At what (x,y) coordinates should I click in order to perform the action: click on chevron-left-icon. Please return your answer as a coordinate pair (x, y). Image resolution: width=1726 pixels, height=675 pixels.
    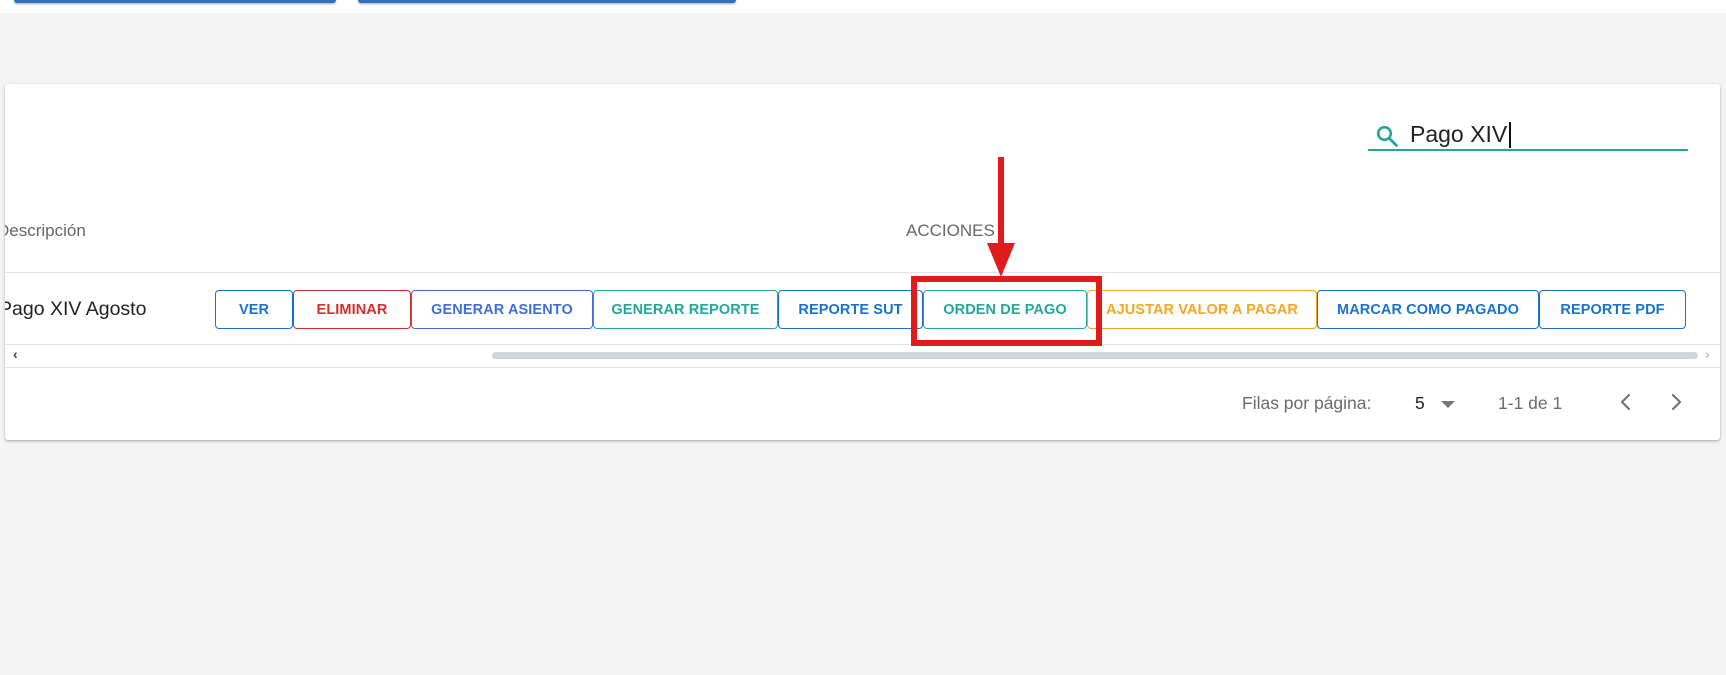
    Looking at the image, I should click on (1626, 402).